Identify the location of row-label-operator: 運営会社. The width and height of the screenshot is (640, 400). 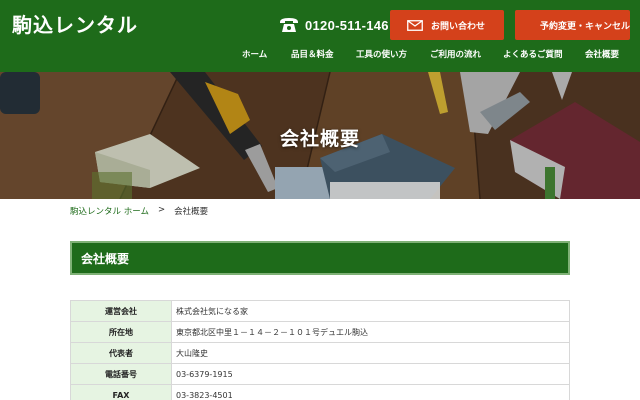
(121, 311).